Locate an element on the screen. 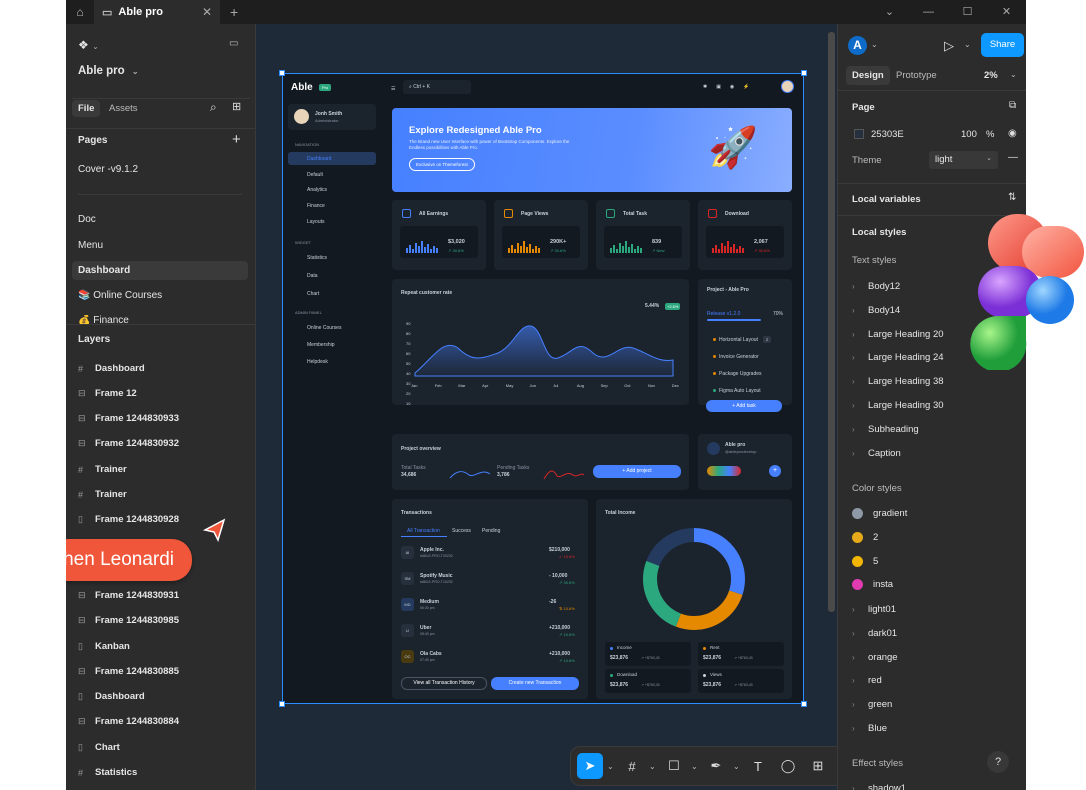  layer-item: ▯ Kanban is located at coordinates (104, 646).